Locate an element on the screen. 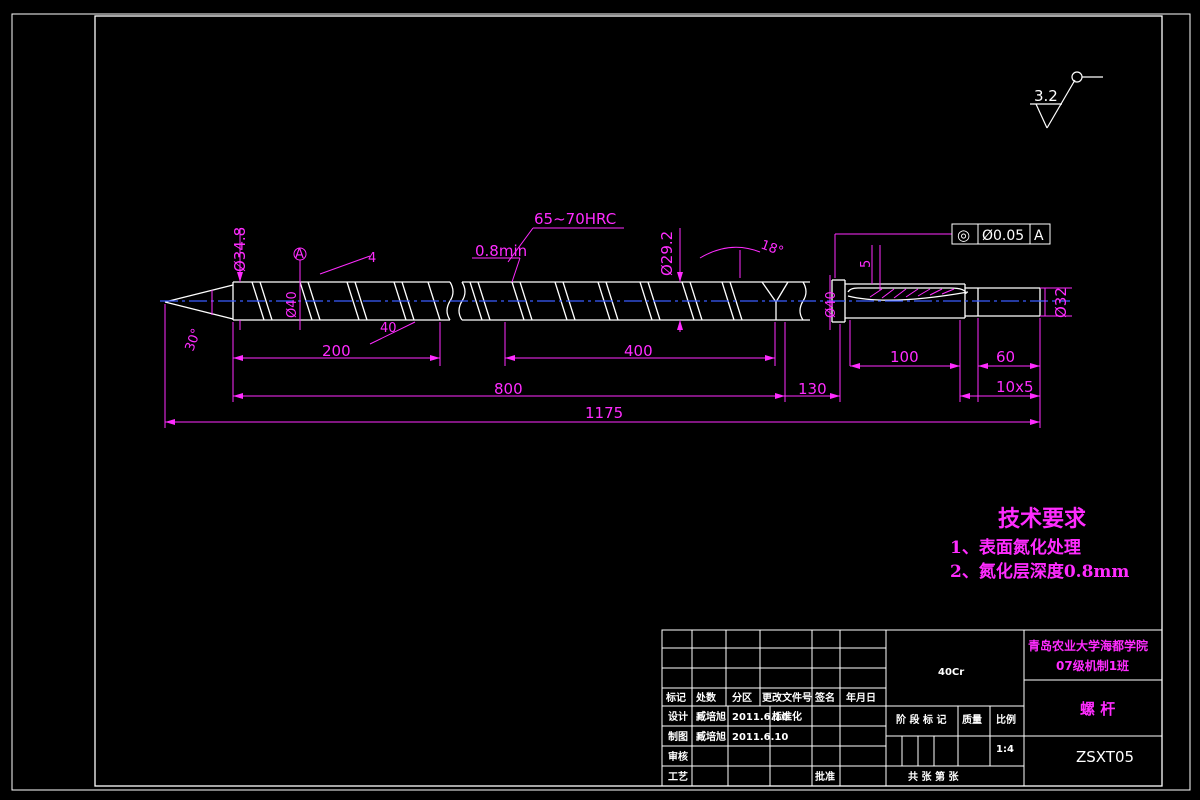 This screenshot has width=1200, height=800. tb-row0-role: 设计 is located at coordinates (678, 716).